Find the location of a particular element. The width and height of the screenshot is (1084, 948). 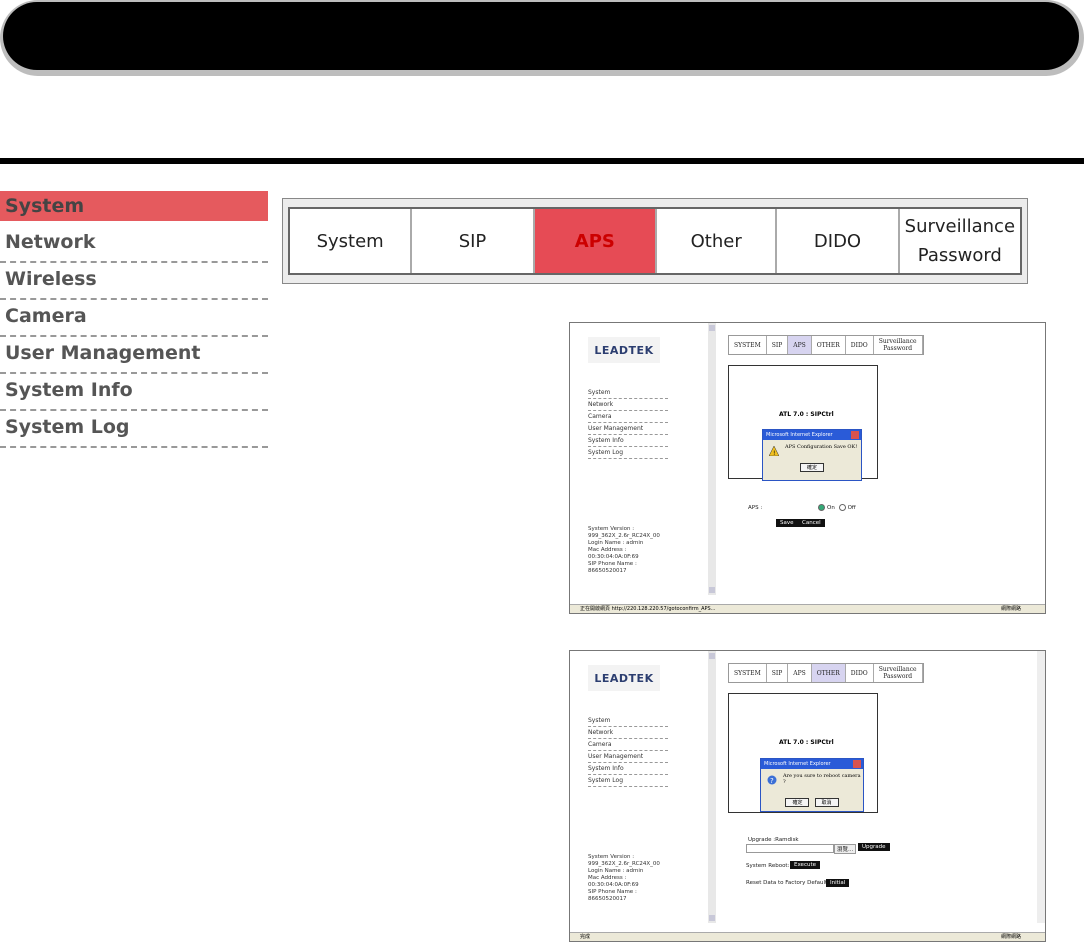

sidebar-item-system-log: System Log is located at coordinates (134, 430).